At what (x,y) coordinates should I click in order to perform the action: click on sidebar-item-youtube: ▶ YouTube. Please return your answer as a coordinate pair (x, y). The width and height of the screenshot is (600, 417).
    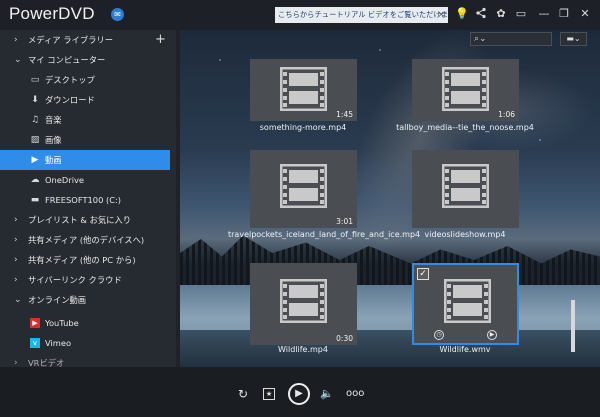
    Looking at the image, I should click on (85, 323).